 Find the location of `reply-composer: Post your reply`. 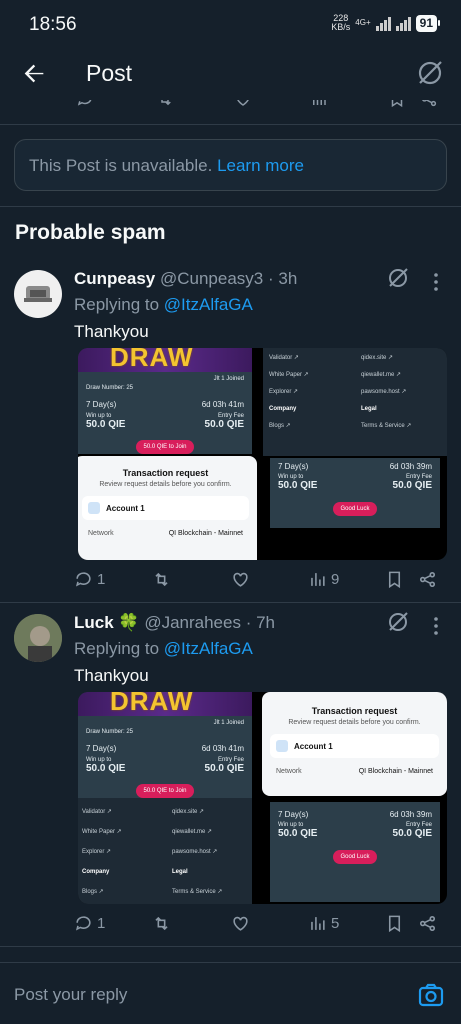

reply-composer: Post your reply is located at coordinates (230, 993).